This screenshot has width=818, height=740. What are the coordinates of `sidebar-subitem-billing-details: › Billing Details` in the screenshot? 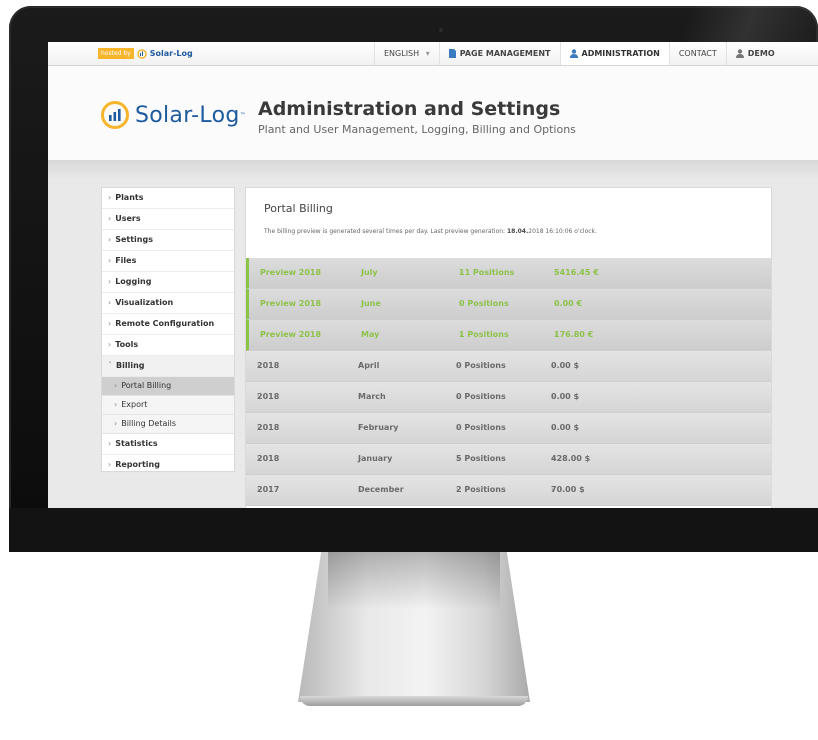 It's located at (168, 424).